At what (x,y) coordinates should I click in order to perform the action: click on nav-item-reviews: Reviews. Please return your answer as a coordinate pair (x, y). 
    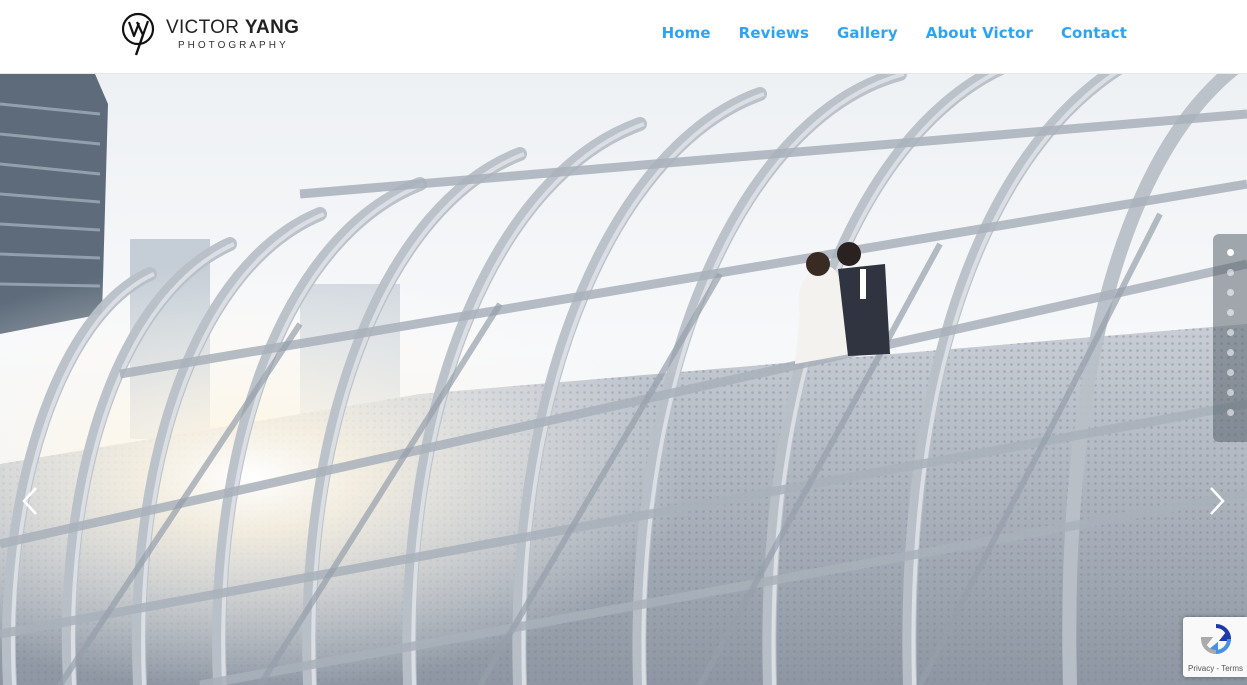
    Looking at the image, I should click on (774, 33).